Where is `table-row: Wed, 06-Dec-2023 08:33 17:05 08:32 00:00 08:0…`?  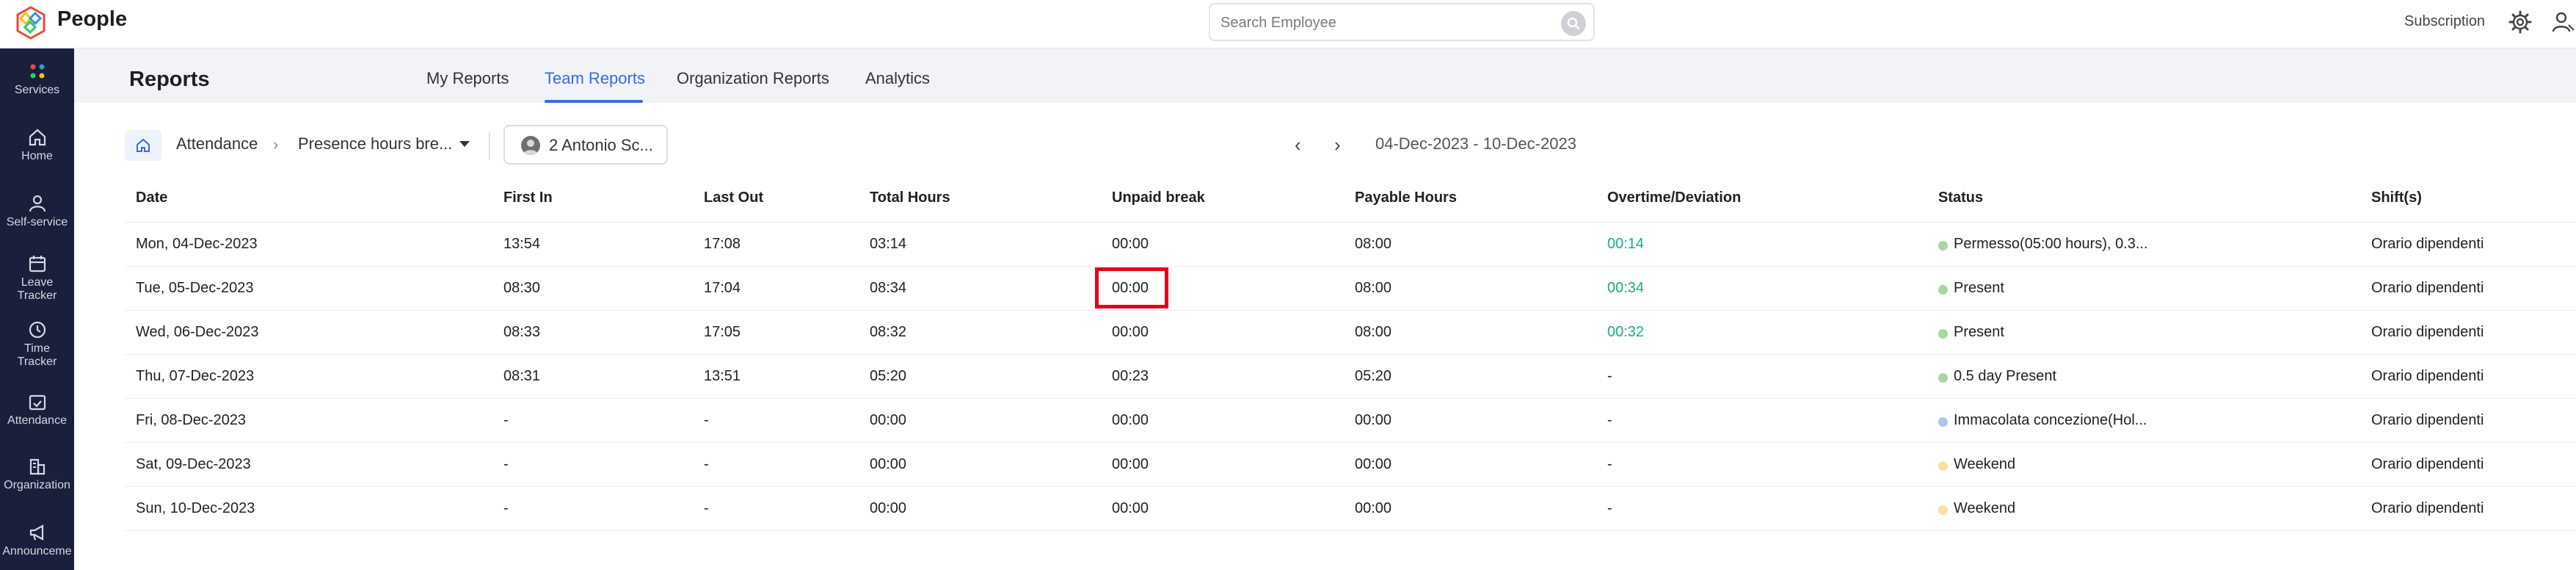
table-row: Wed, 06-Dec-2023 08:33 17:05 08:32 00:00 08:0… is located at coordinates (1350, 333).